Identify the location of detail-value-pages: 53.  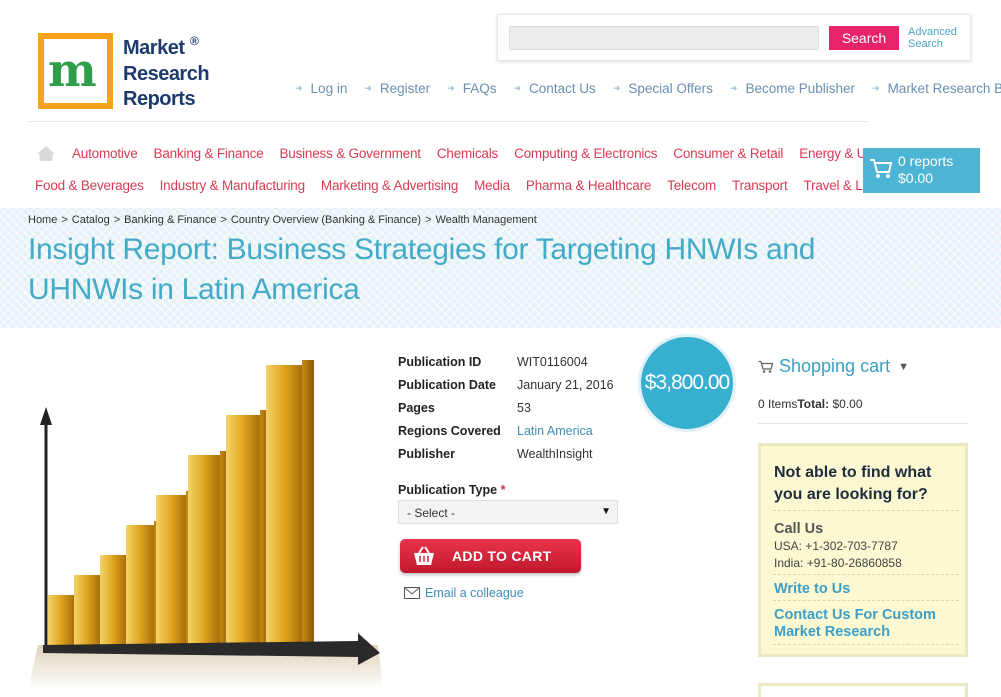
(524, 408).